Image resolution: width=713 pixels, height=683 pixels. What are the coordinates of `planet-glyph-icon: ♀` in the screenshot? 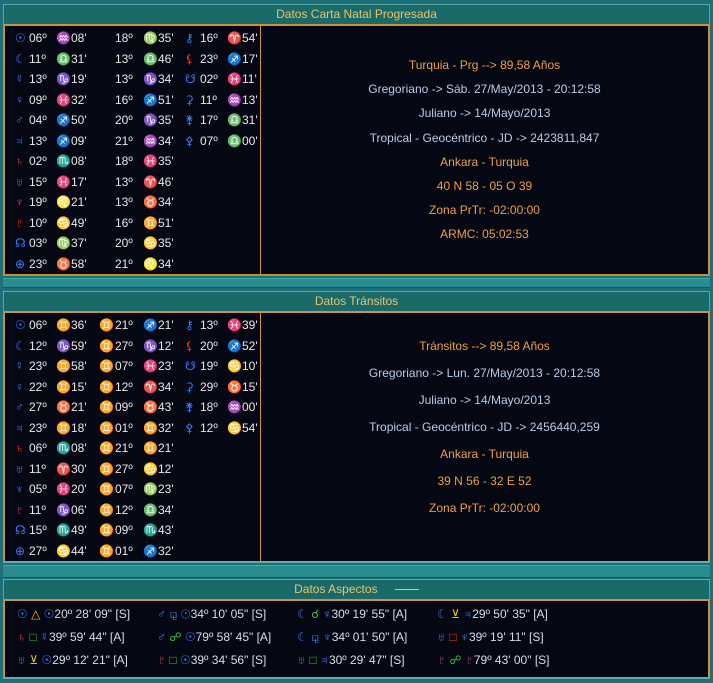 It's located at (19, 99).